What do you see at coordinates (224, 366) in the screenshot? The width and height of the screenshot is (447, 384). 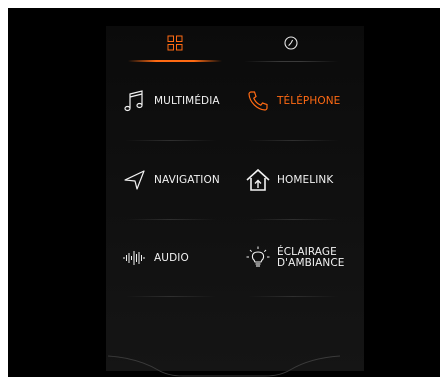 I see `bottom-frame-curve` at bounding box center [224, 366].